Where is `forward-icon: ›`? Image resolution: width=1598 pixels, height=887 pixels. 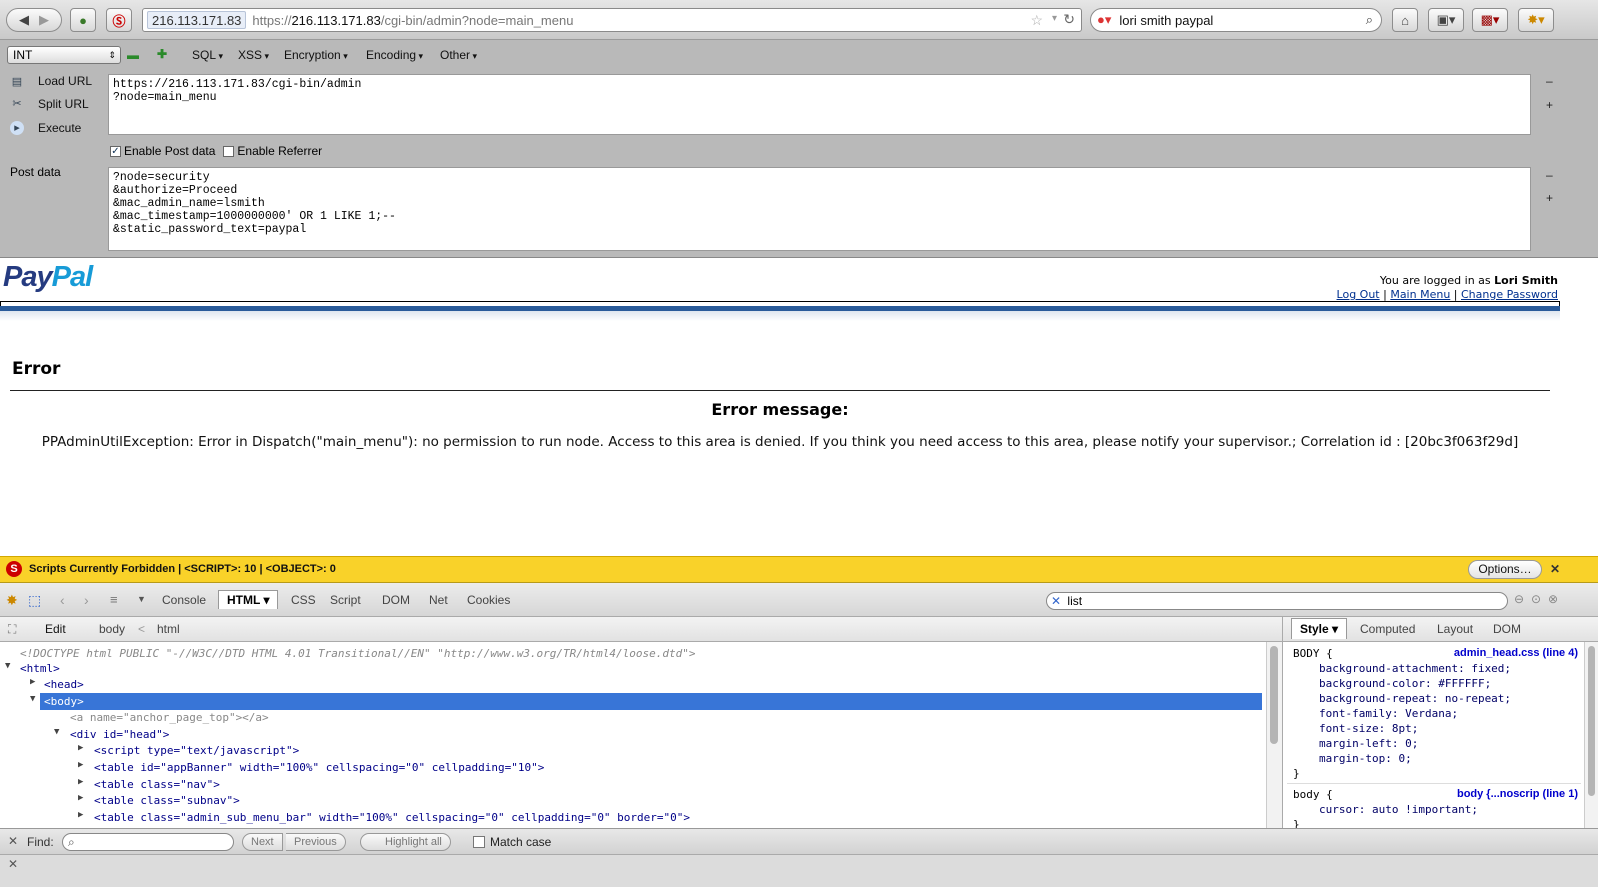
forward-icon: › is located at coordinates (86, 600).